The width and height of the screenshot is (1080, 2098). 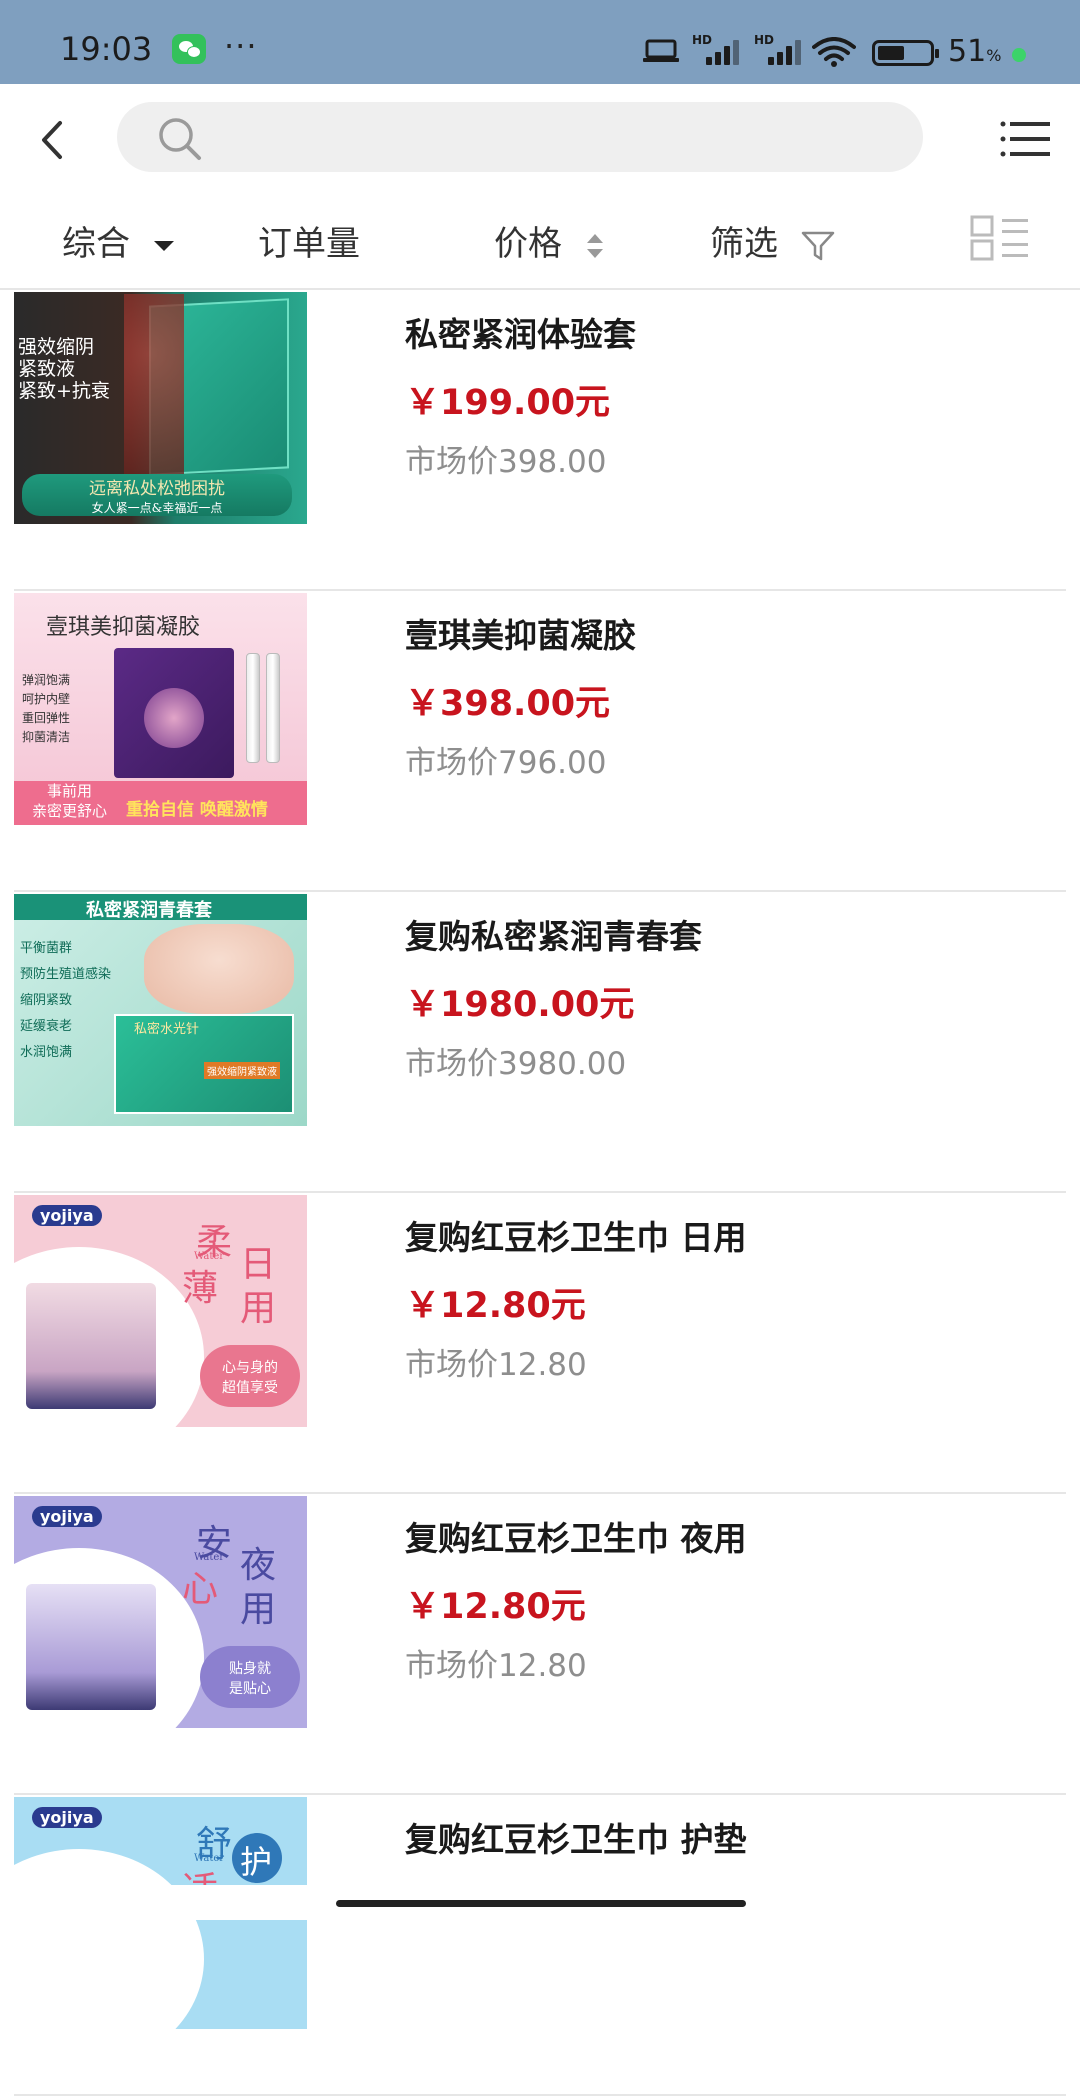 I want to click on product-title: 复购私密紧润青春套, so click(x=553, y=934).